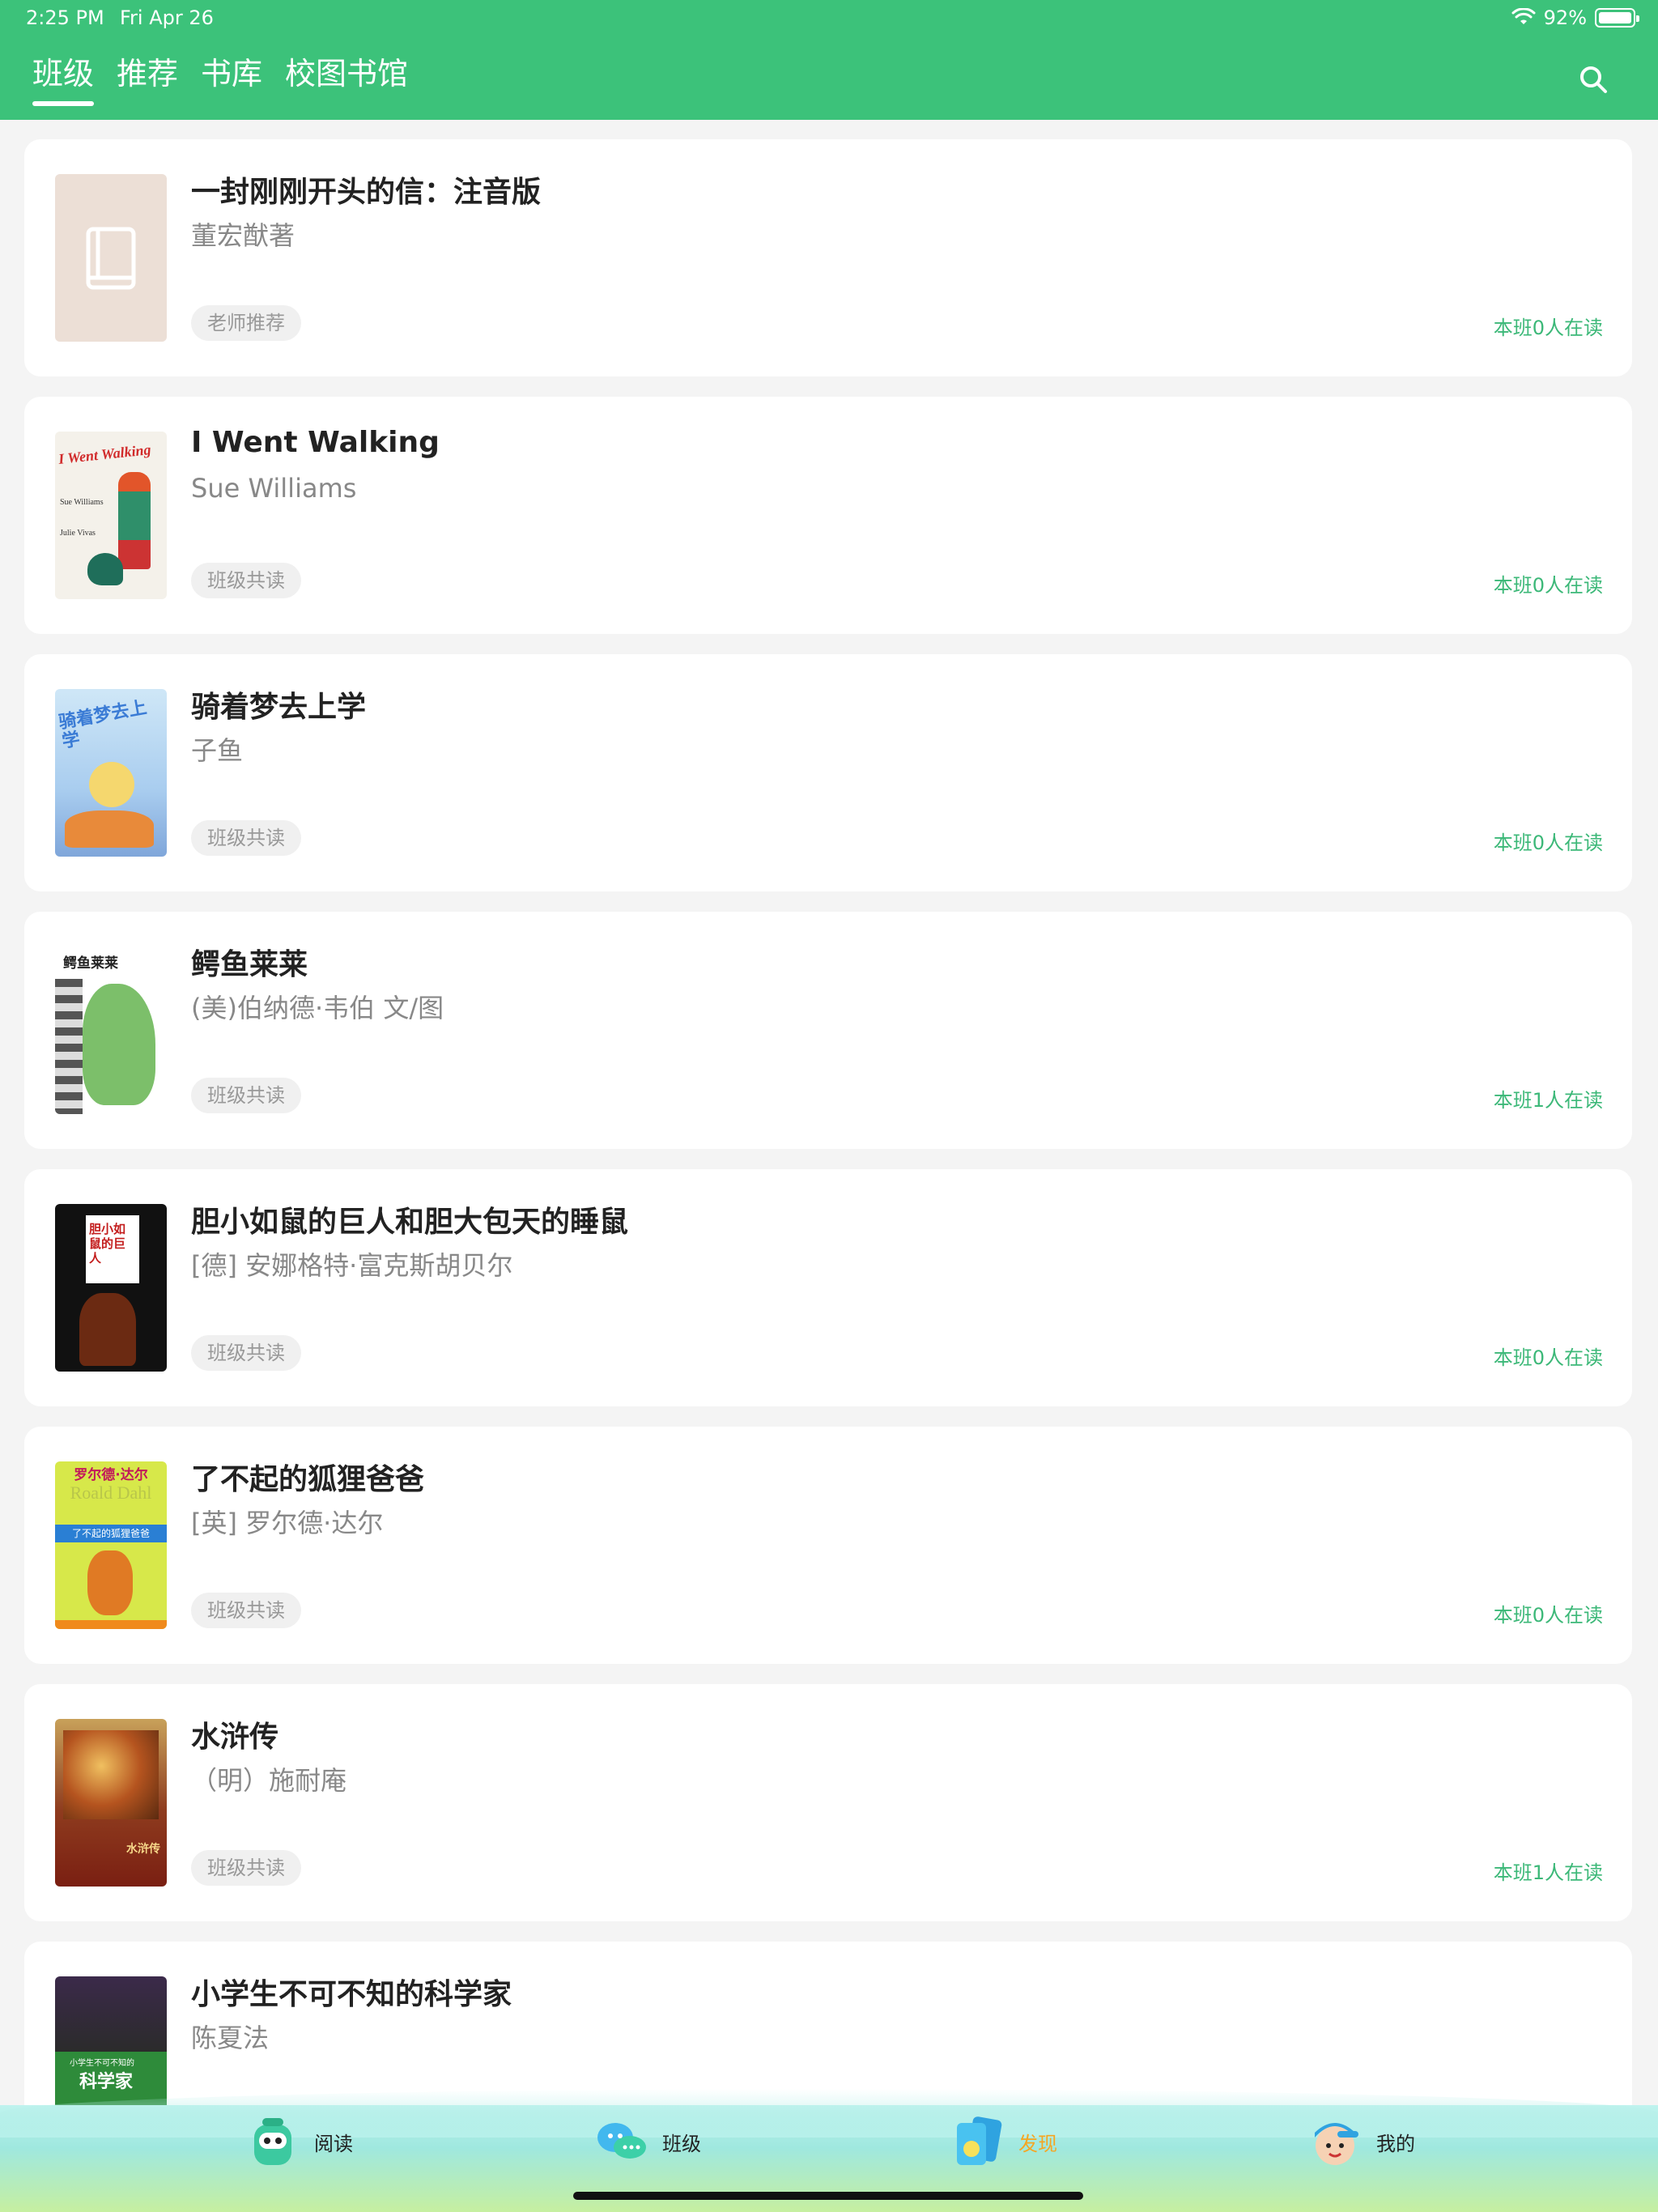 The image size is (1658, 2212). I want to click on book-card: 水浒传 水浒传 （明）施耐庵 班级共读 本班1人在读, so click(828, 1803).